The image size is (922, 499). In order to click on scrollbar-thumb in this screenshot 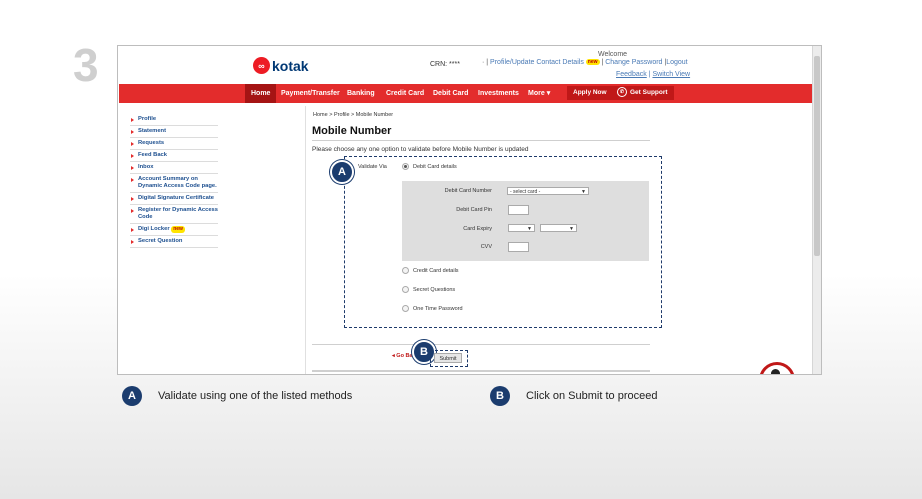, I will do `click(817, 156)`.